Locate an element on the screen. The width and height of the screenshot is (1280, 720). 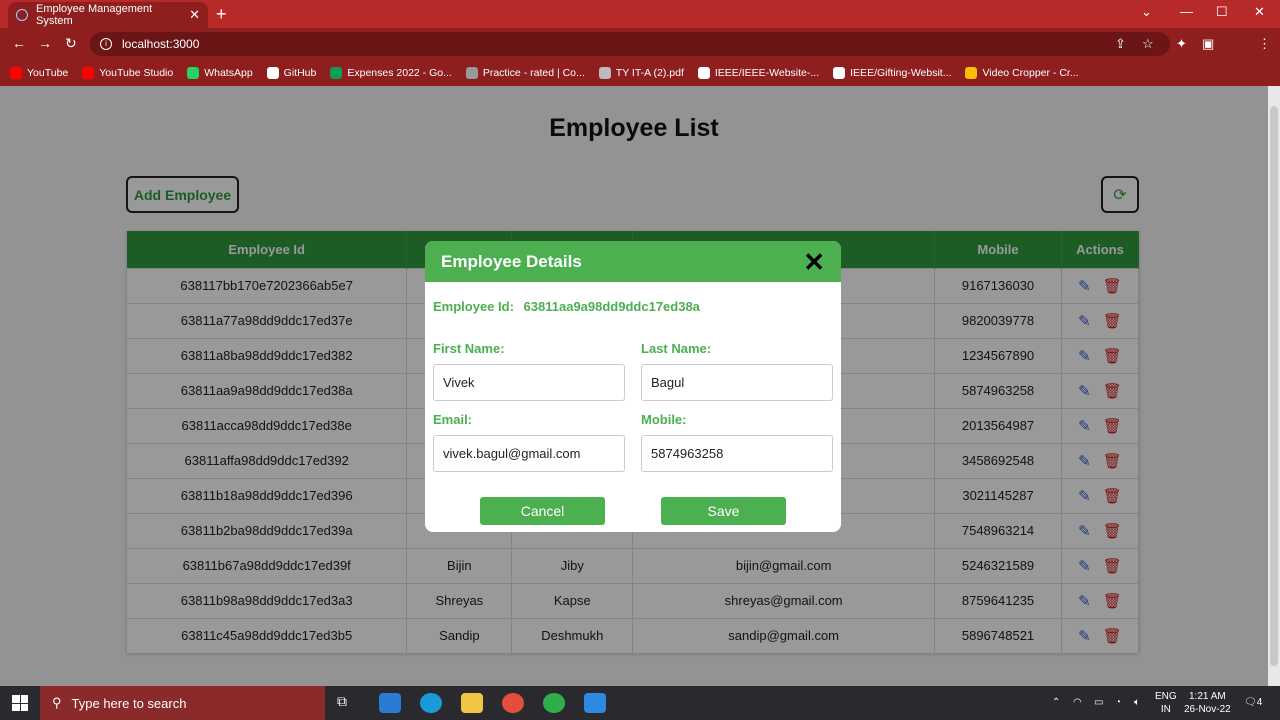
bookmark-item: YouTube Studio is located at coordinates (127, 73).